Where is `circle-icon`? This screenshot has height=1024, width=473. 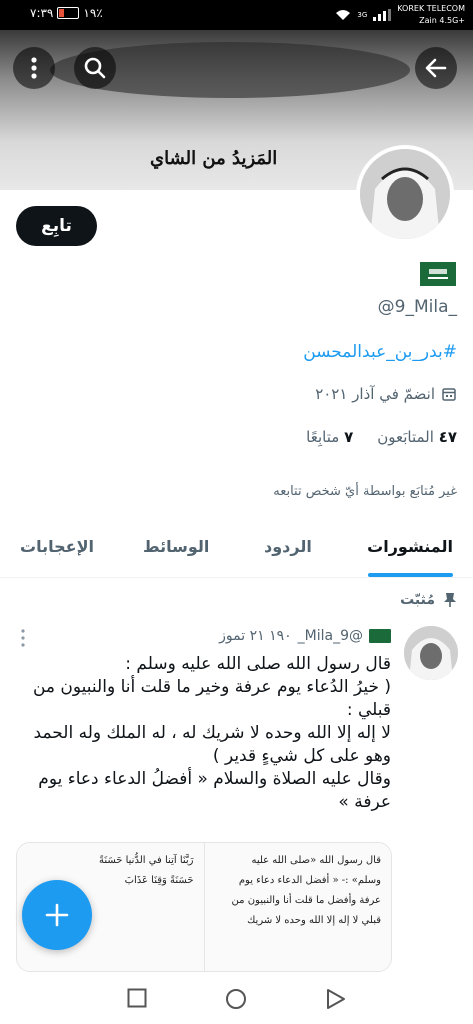
circle-icon is located at coordinates (236, 999).